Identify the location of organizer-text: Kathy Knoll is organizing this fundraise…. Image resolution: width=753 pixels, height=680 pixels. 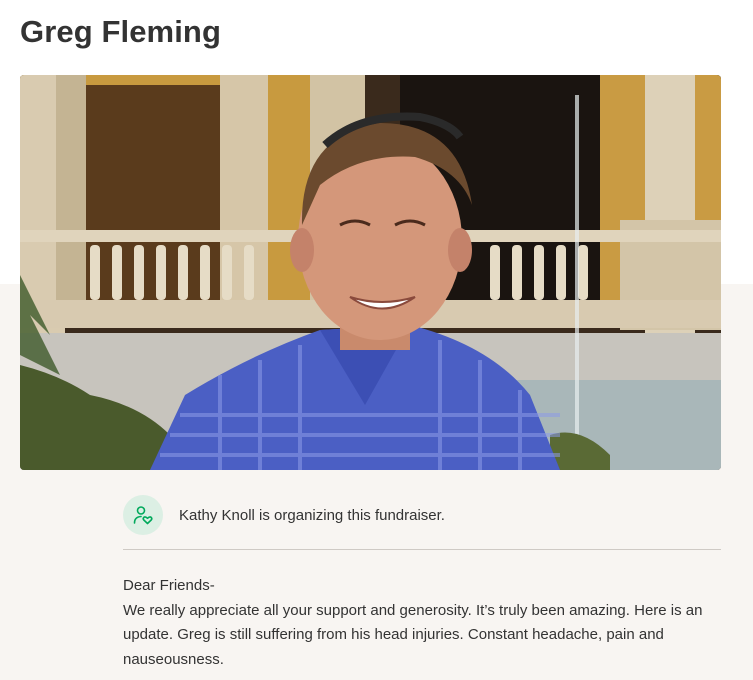
(312, 515).